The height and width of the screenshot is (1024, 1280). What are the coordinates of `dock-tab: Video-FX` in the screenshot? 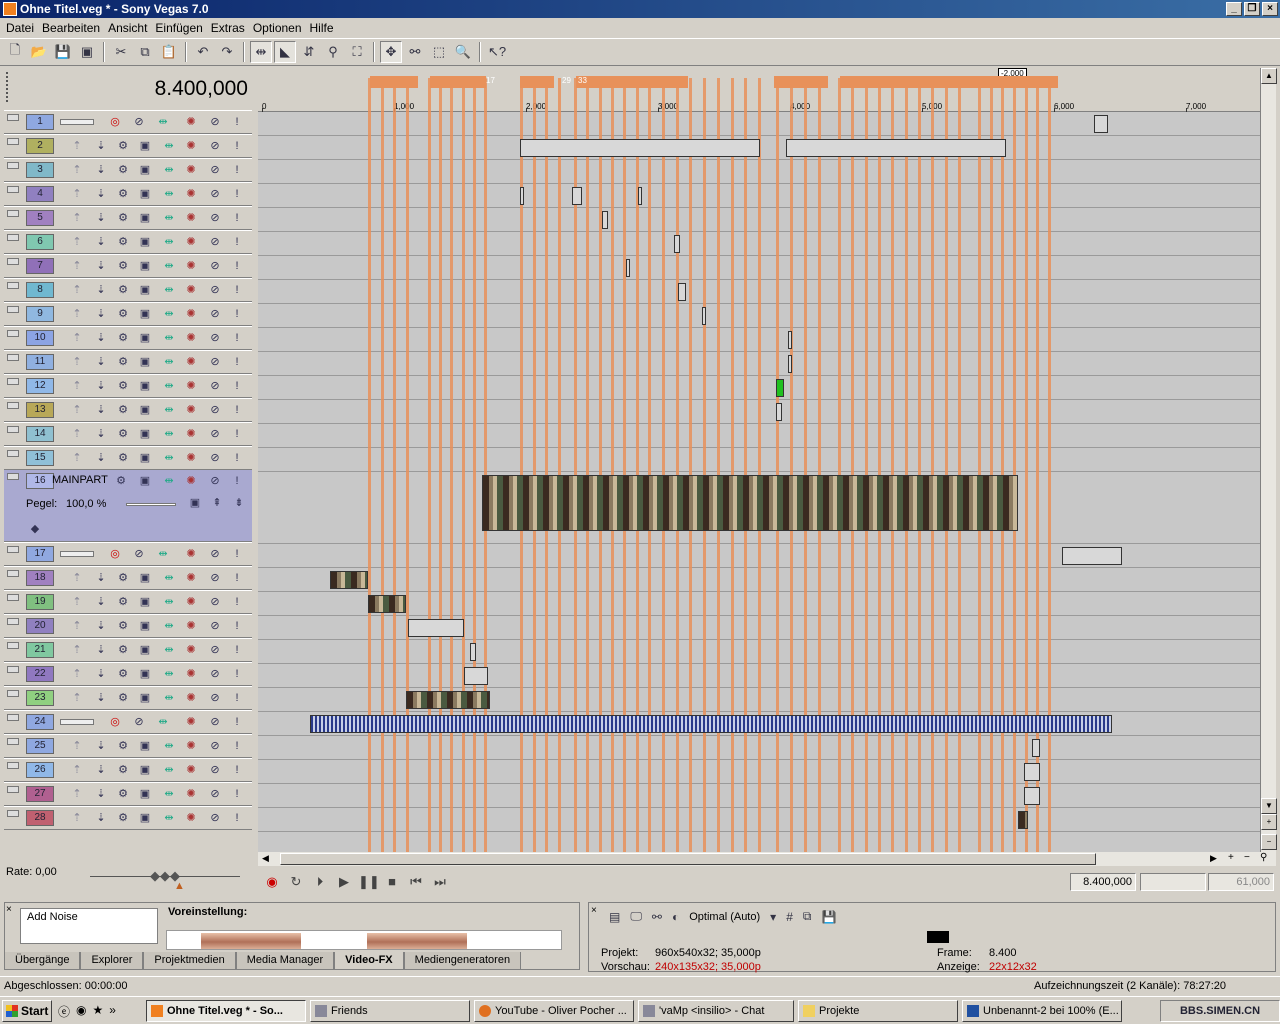 It's located at (369, 961).